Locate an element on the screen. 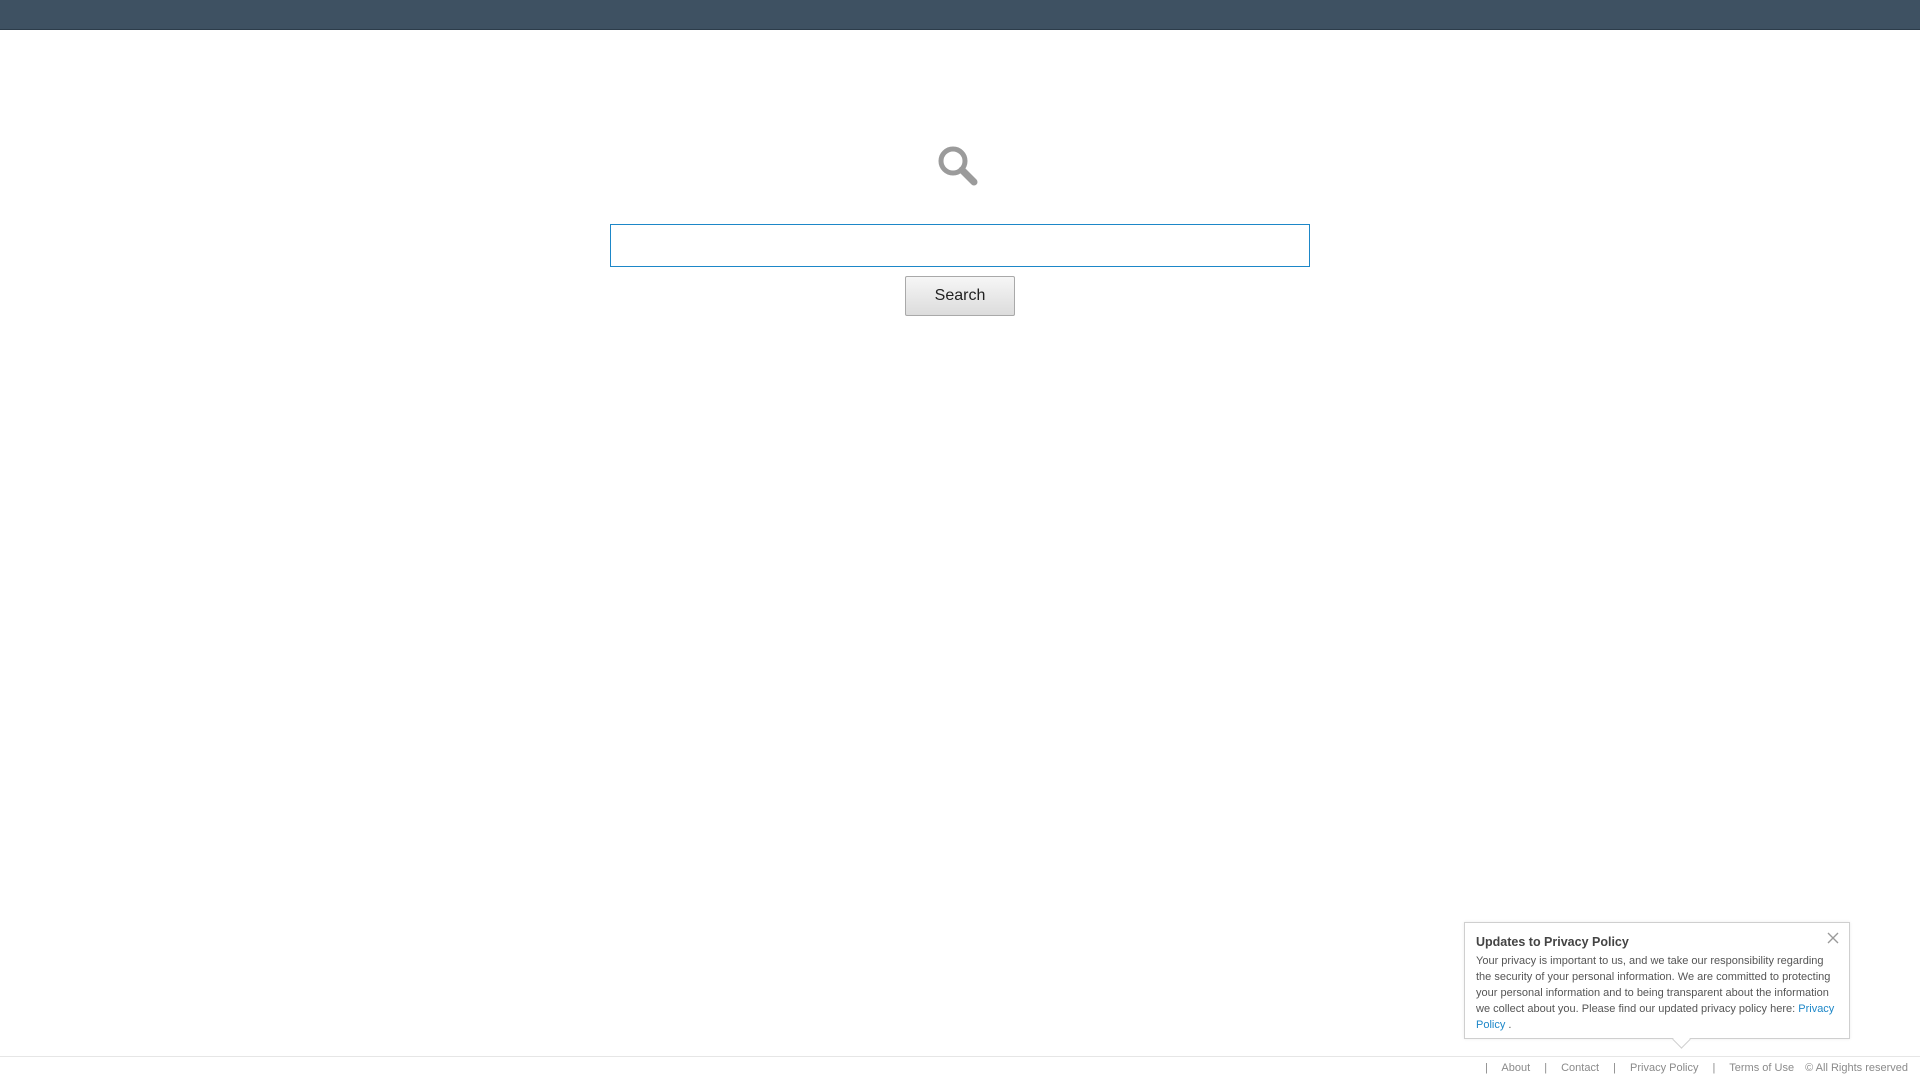 The width and height of the screenshot is (1920, 1081). footer-link-terms-of-use: Terms of Use is located at coordinates (1761, 1068).